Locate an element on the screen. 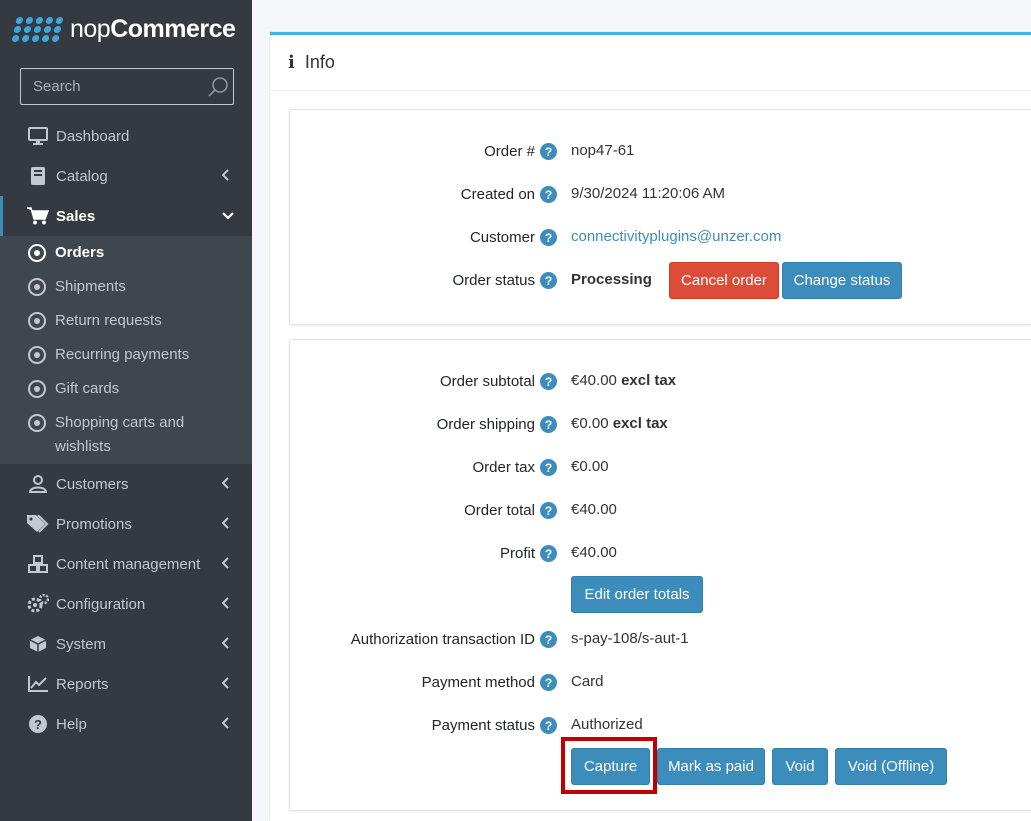  change-status-button: Change status is located at coordinates (842, 280).